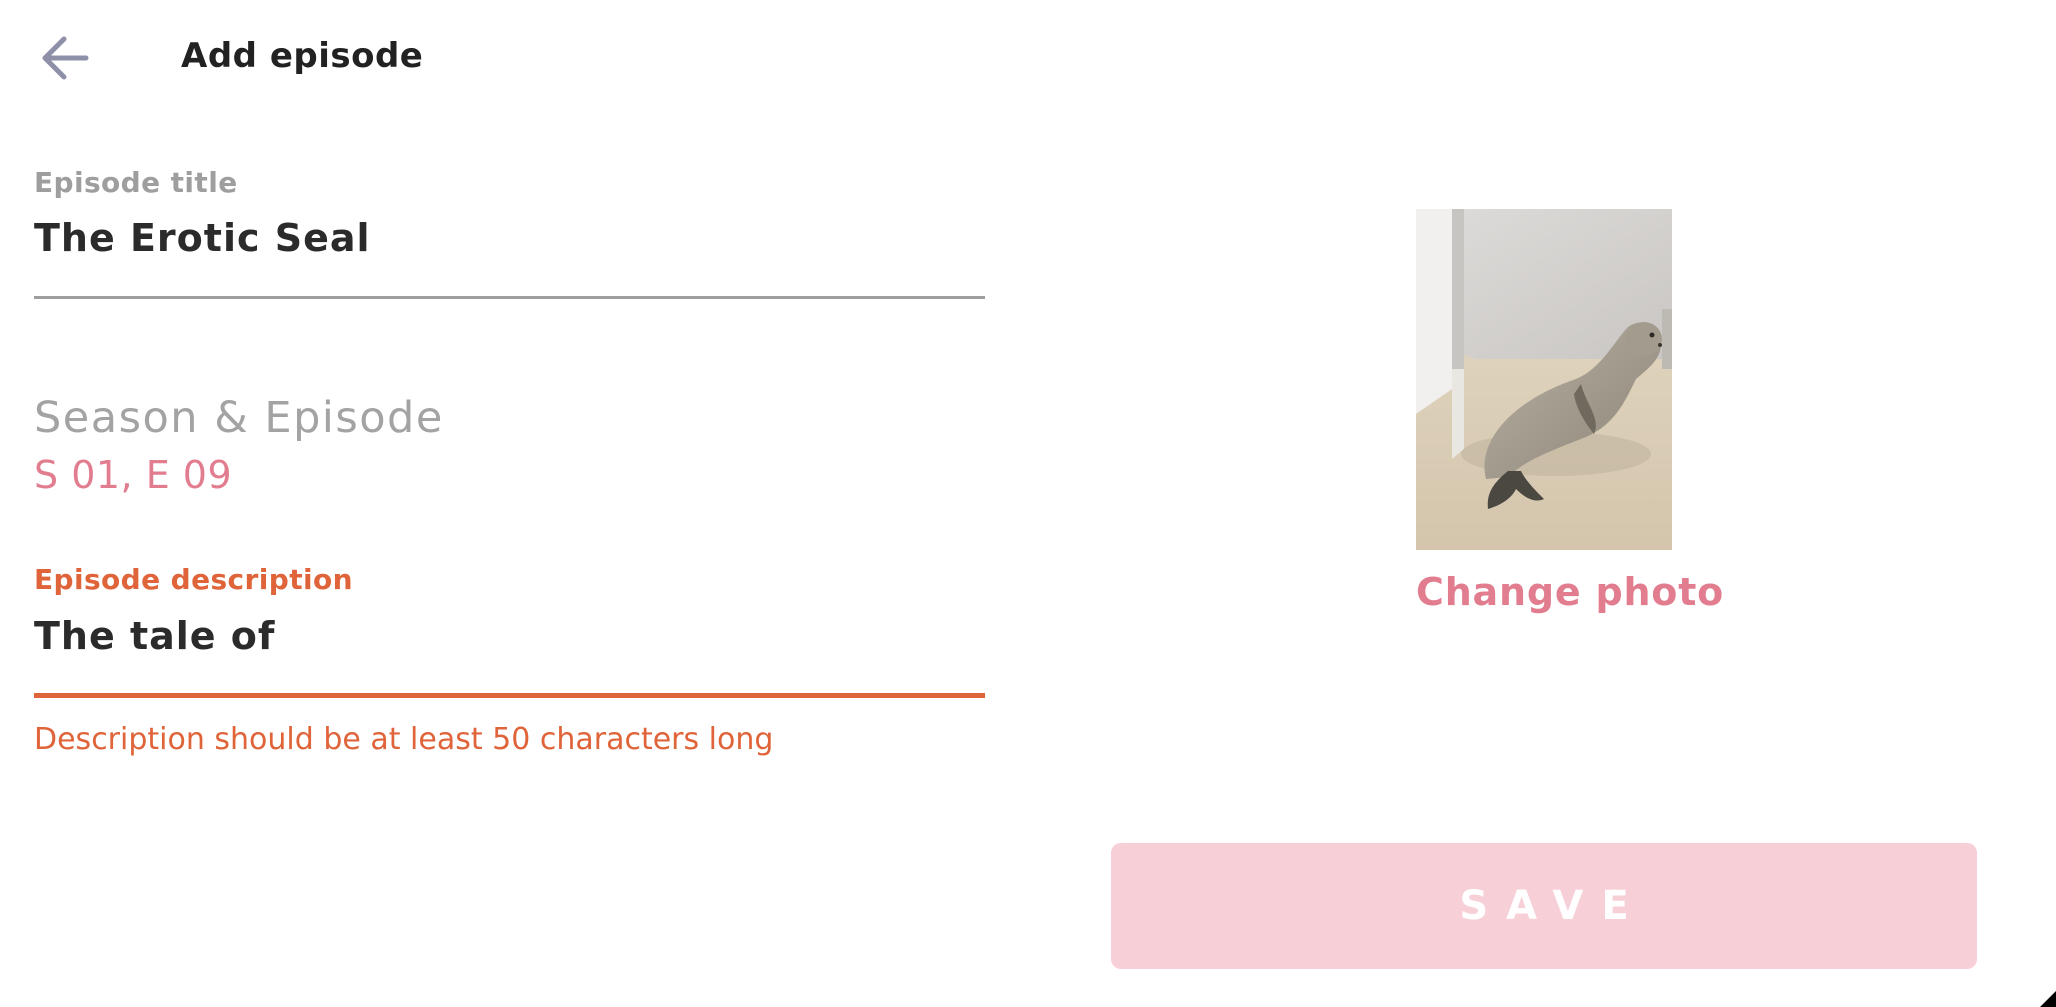 Image resolution: width=2056 pixels, height=1007 pixels. Describe the element at coordinates (239, 418) in the screenshot. I see `season-episode-label: Season & Episode` at that location.